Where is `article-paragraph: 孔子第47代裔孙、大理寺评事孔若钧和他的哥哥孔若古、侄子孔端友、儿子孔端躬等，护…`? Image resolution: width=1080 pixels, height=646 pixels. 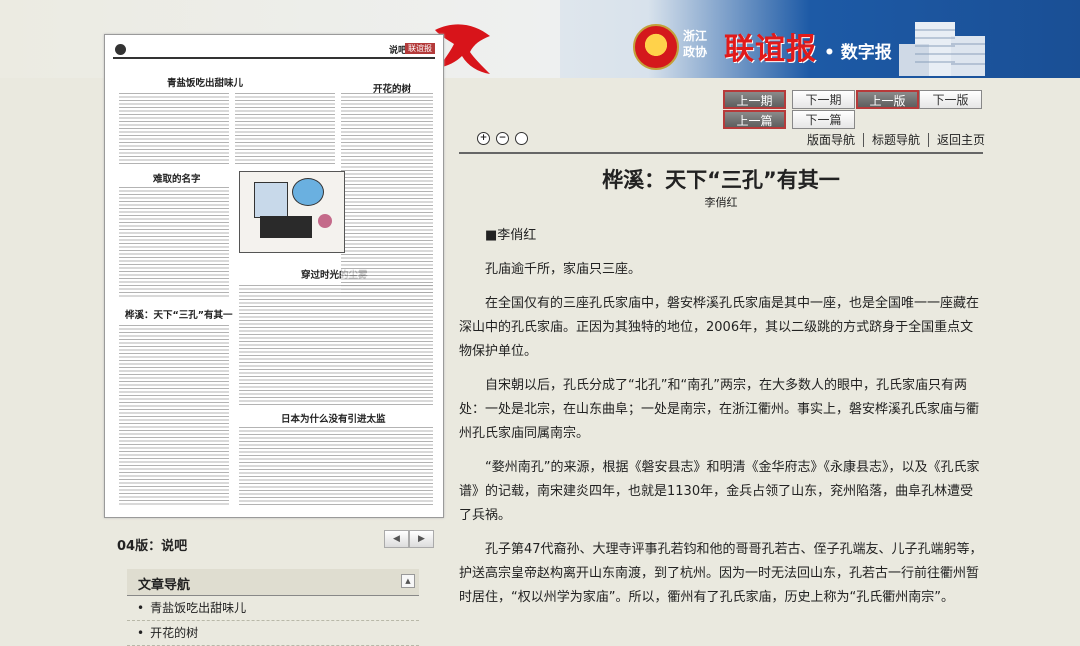
article-paragraph: 孔子第47代裔孙、大理寺评事孔若钧和他的哥哥孔若古、侄子孔端友、儿子孔端躬等，护… is located at coordinates (721, 573).